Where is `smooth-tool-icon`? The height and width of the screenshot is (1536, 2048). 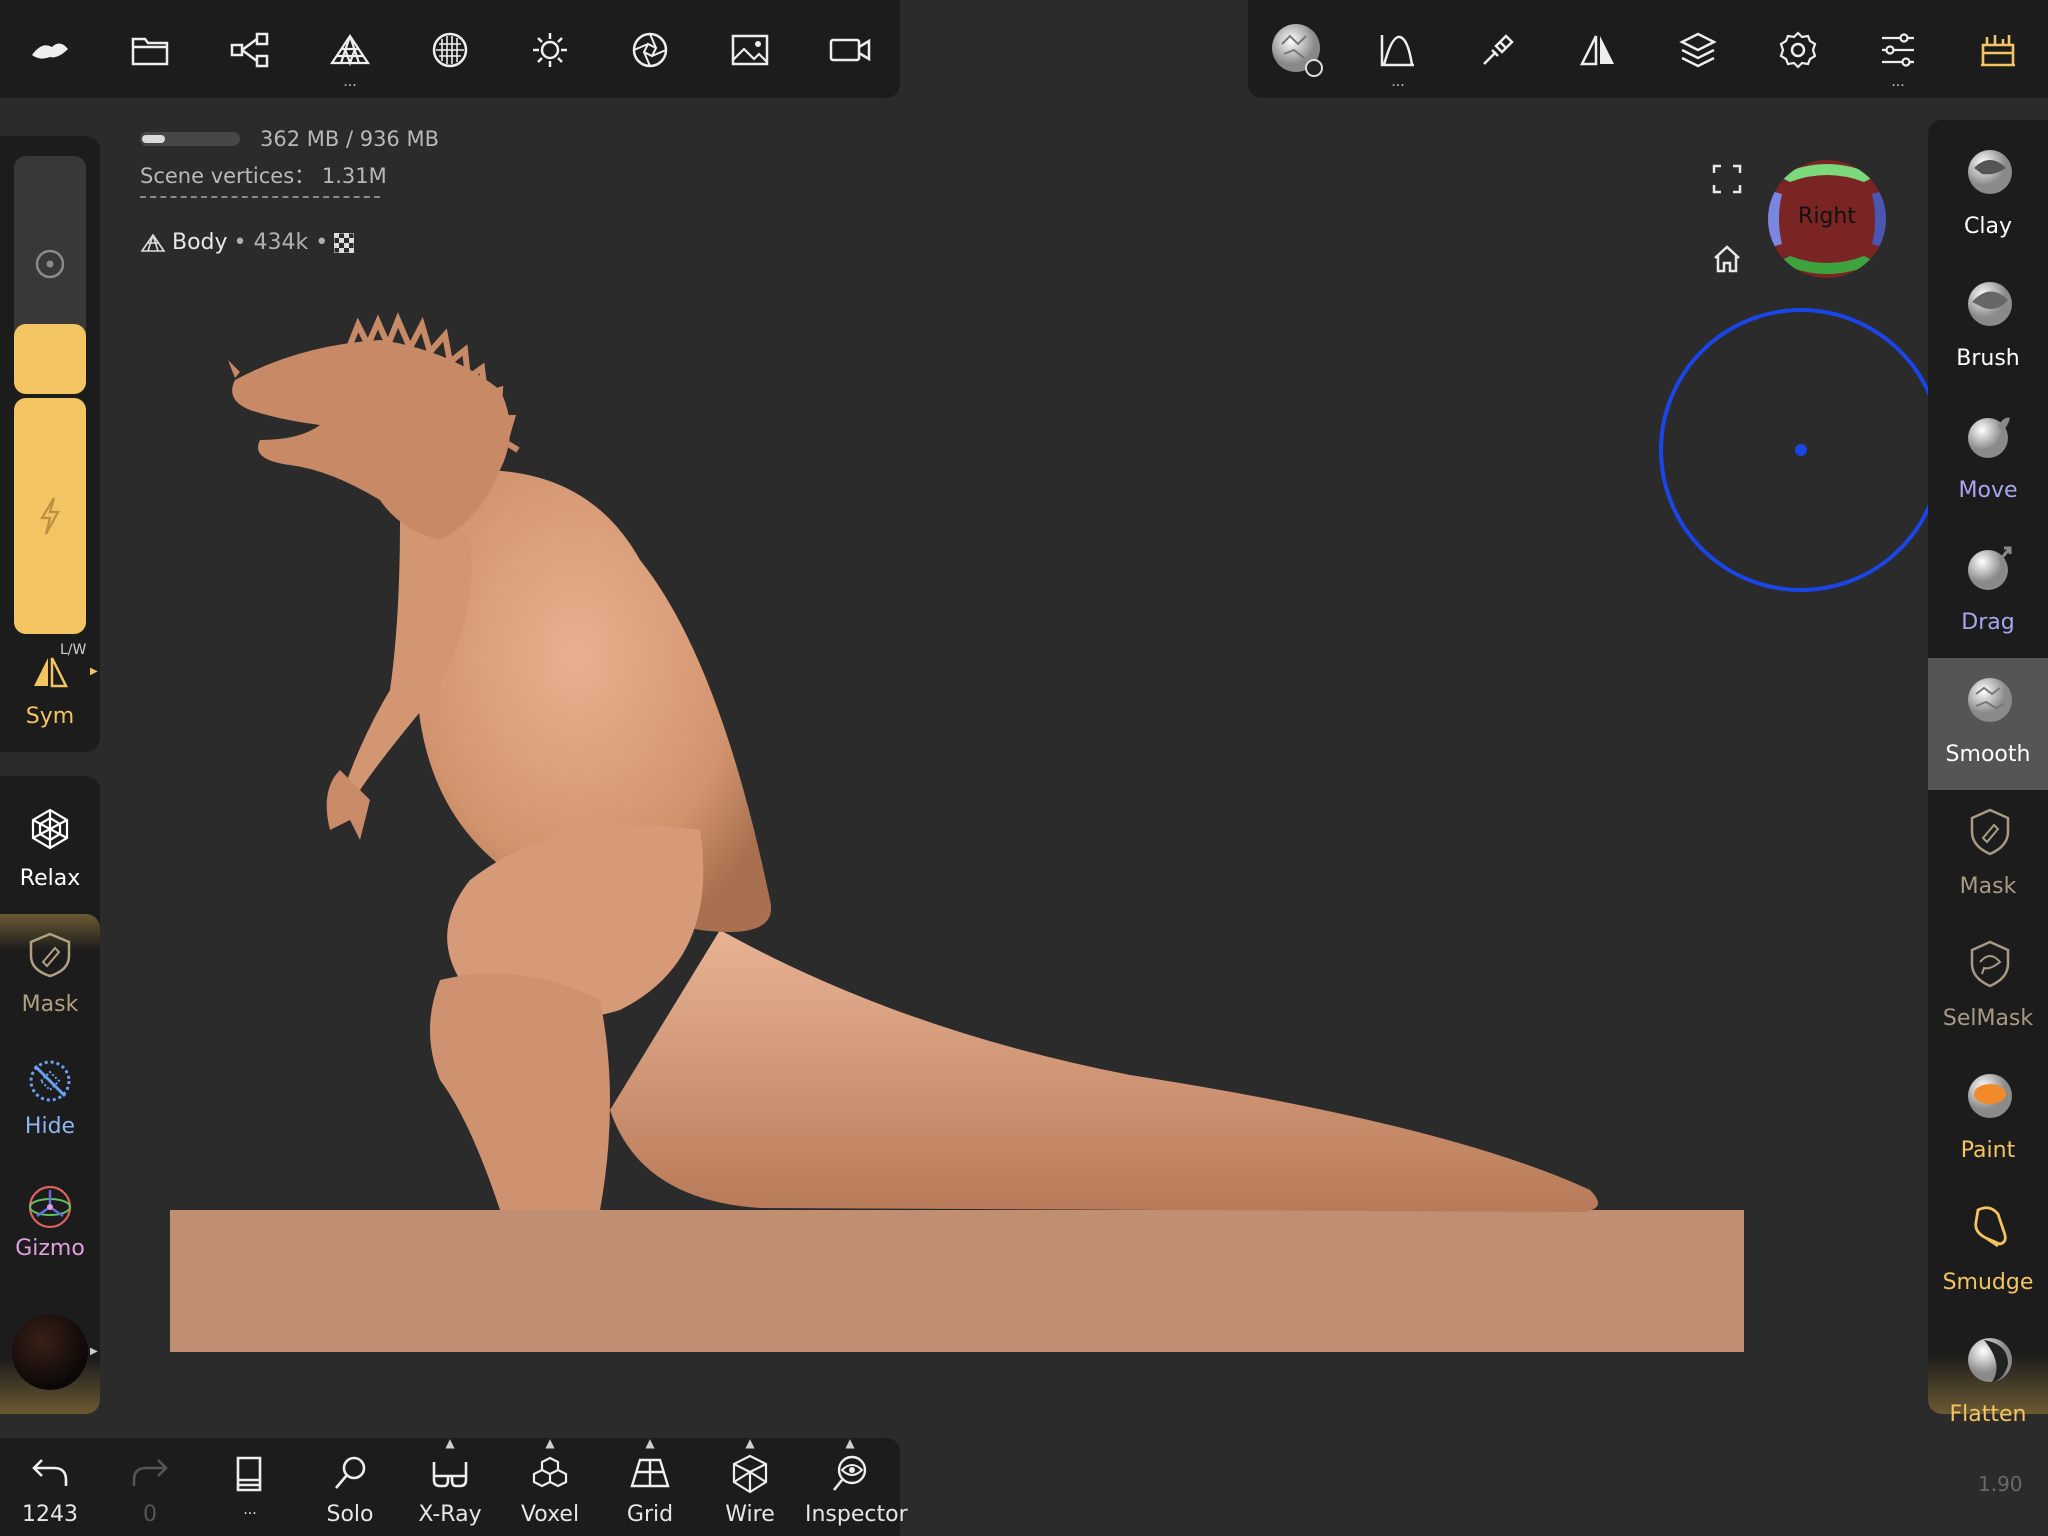 smooth-tool-icon is located at coordinates (1990, 700).